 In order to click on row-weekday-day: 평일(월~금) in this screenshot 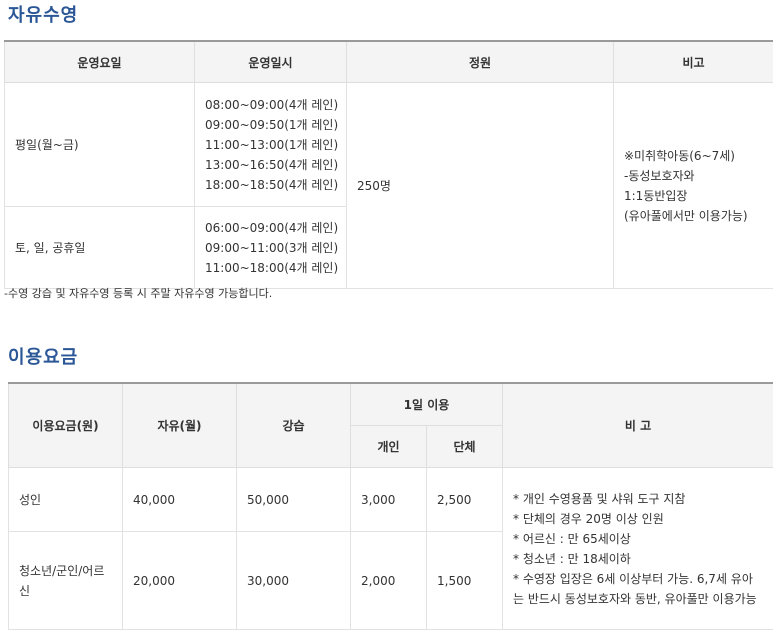, I will do `click(99, 144)`.